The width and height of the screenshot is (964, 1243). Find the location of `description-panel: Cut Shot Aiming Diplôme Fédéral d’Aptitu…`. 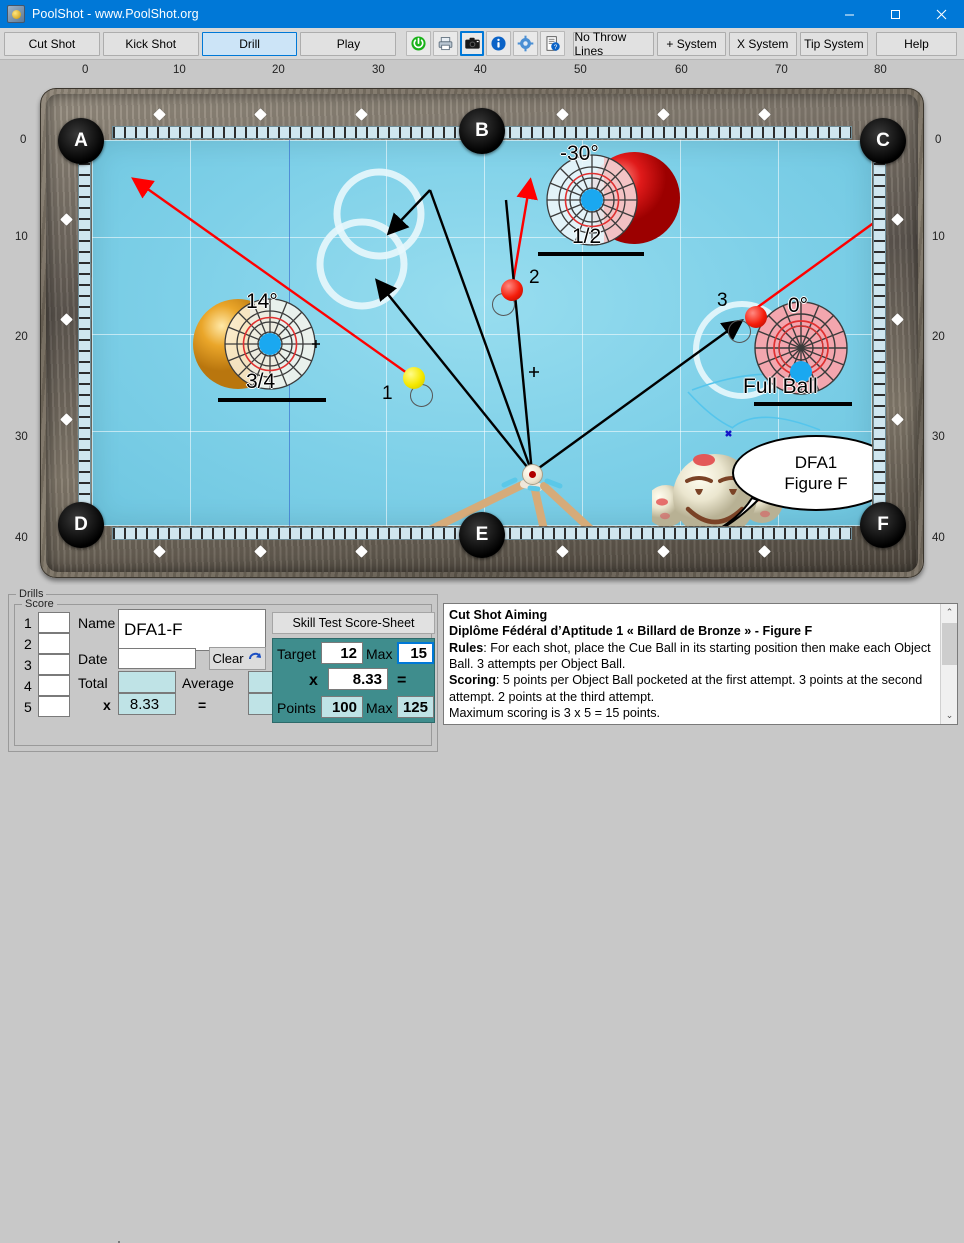

description-panel: Cut Shot Aiming Diplôme Fédéral d’Aptitu… is located at coordinates (700, 664).